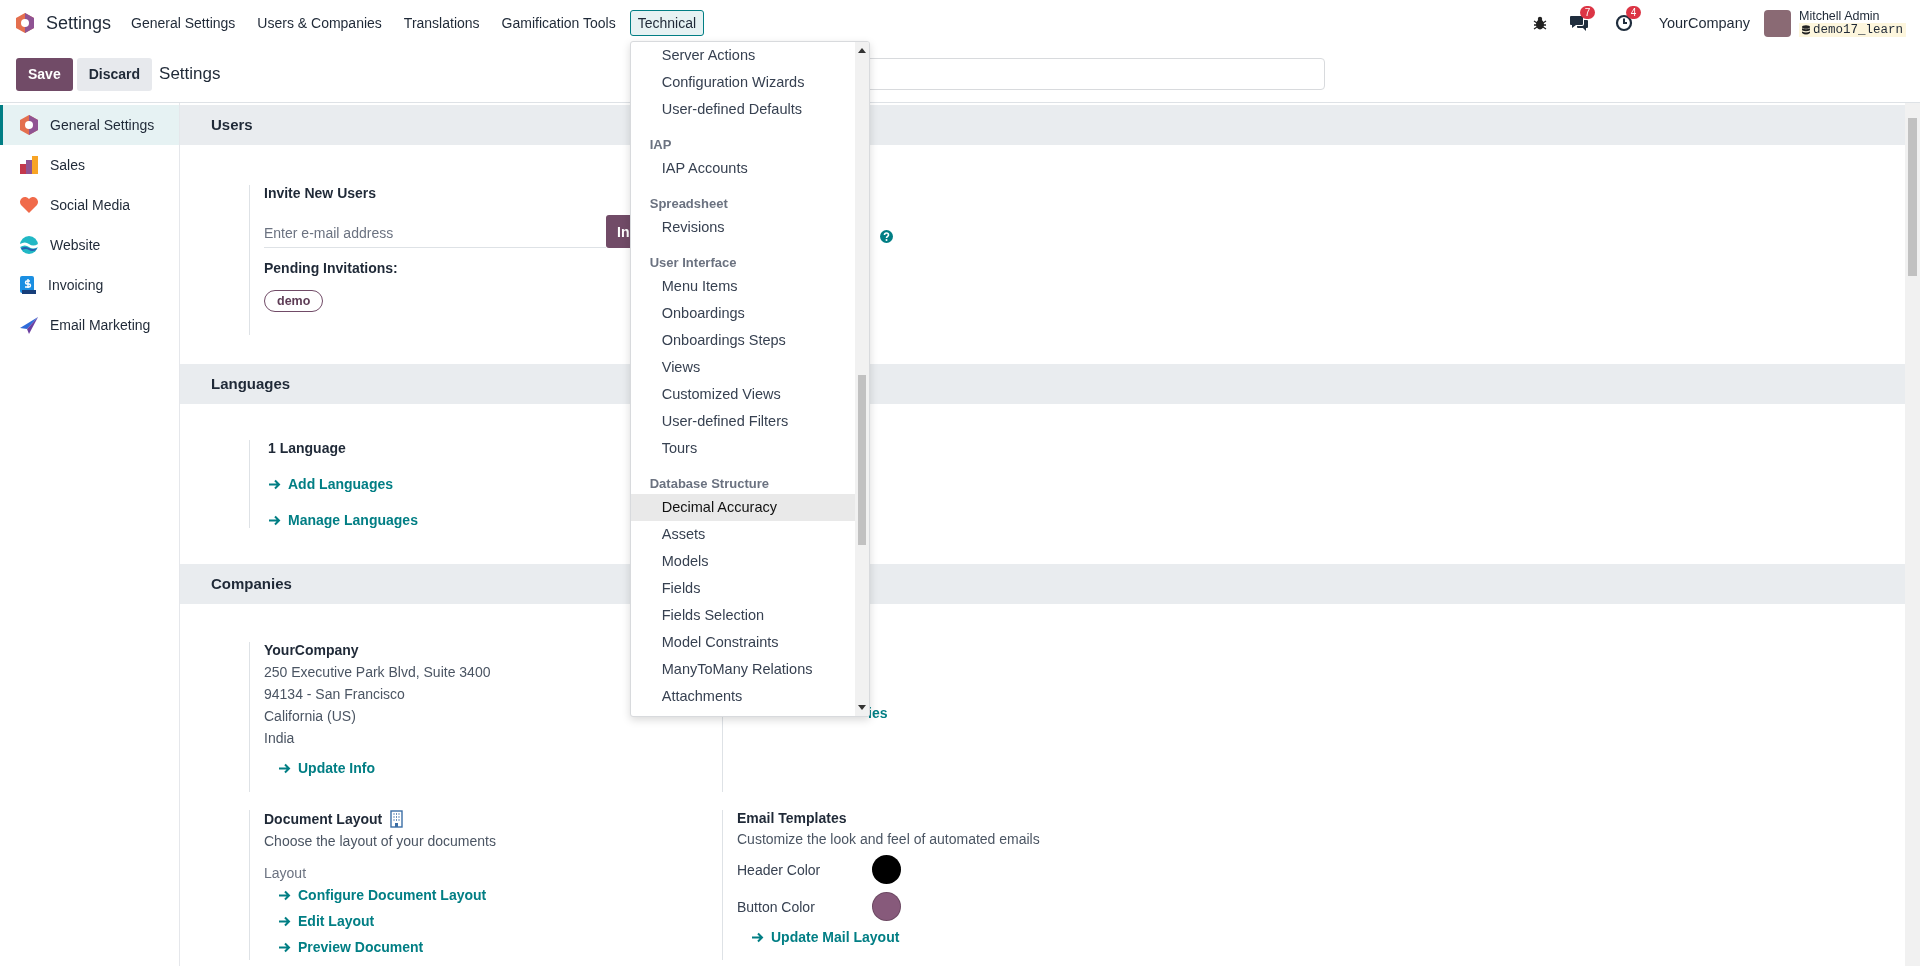 Image resolution: width=1920 pixels, height=966 pixels. I want to click on sidebar-item: Website, so click(89, 245).